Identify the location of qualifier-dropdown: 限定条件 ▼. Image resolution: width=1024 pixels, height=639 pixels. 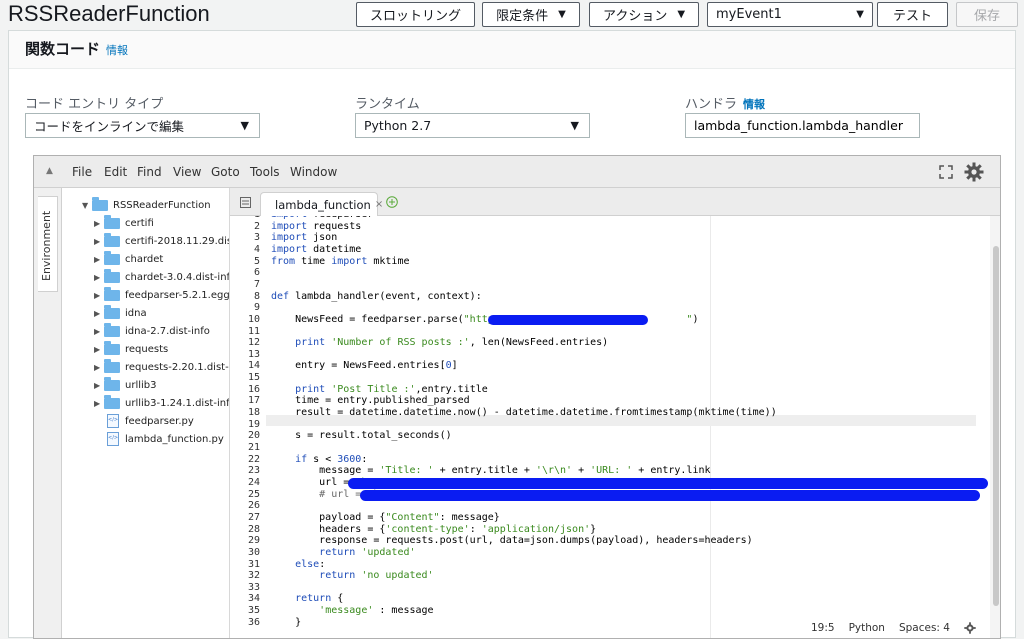
(531, 14).